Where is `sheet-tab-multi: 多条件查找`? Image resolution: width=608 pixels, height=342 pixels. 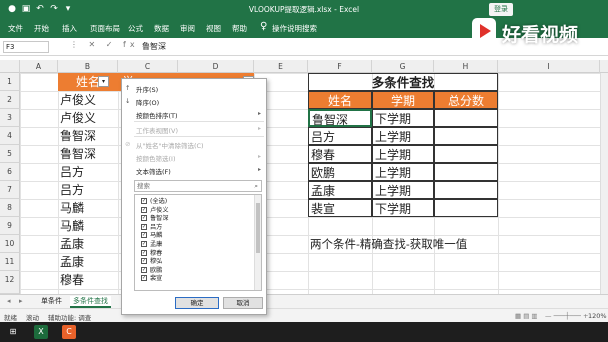
sheet-tab-multi: 多条件查找 is located at coordinates (90, 302).